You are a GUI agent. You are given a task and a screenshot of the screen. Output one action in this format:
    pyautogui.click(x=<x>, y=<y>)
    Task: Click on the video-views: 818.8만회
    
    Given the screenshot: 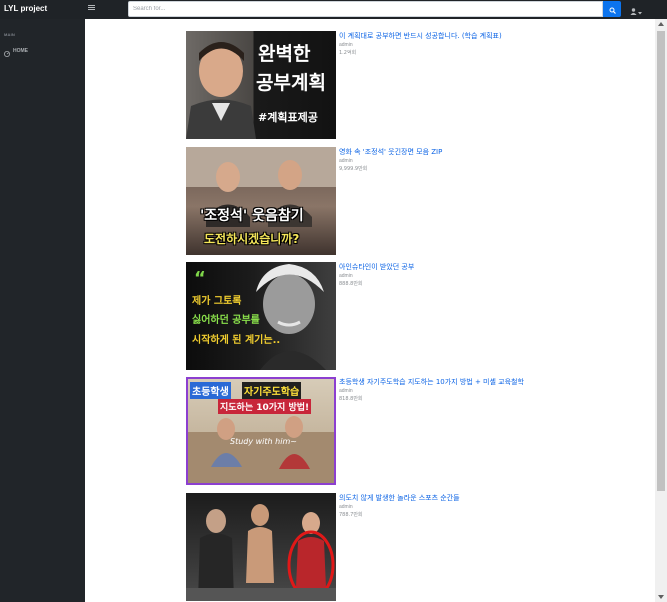 What is the action you would take?
    pyautogui.click(x=351, y=399)
    